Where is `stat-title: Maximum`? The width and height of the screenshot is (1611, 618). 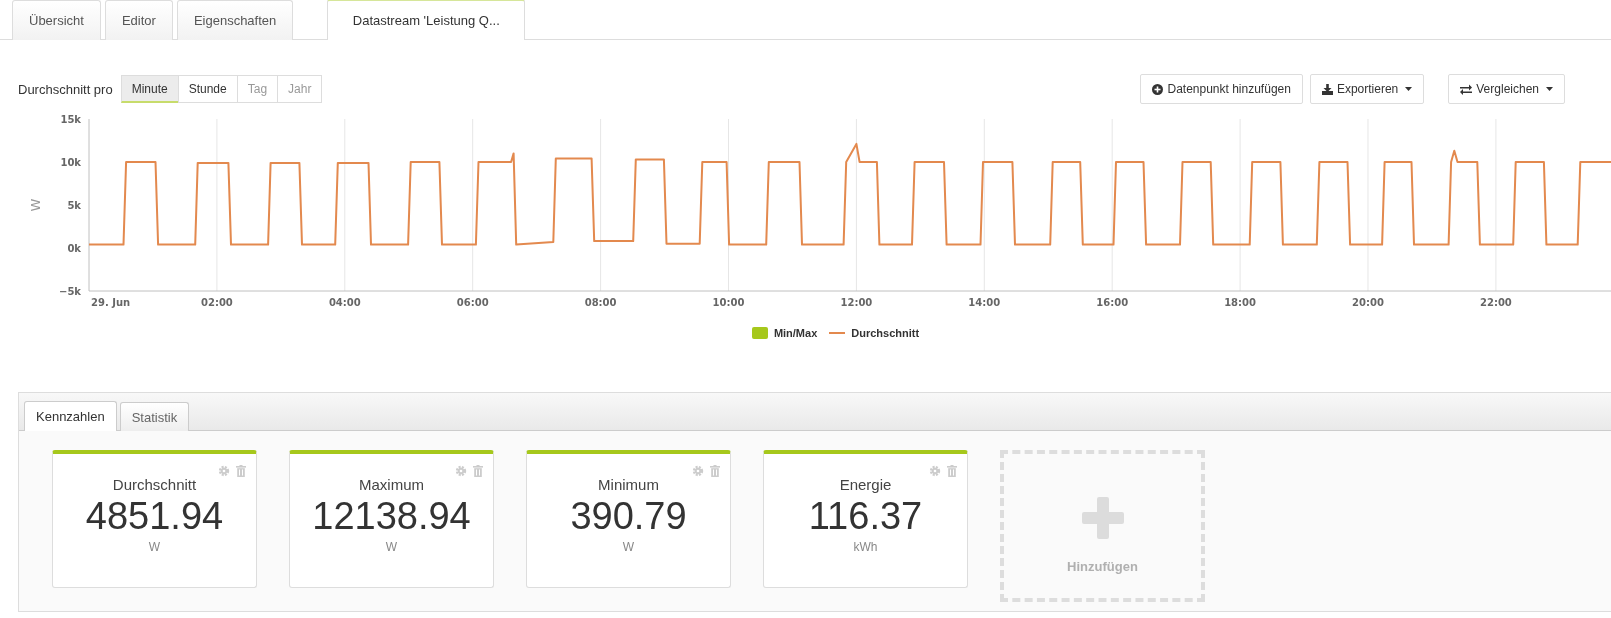
stat-title: Maximum is located at coordinates (391, 484).